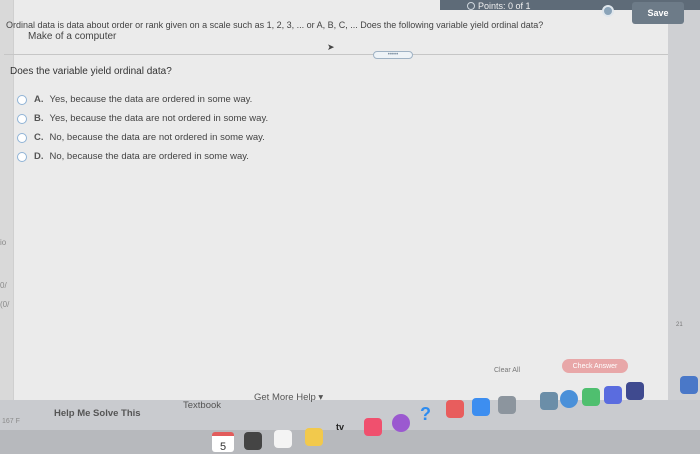 This screenshot has height=454, width=700. Describe the element at coordinates (39, 99) in the screenshot. I see `option-letter: A.` at that location.